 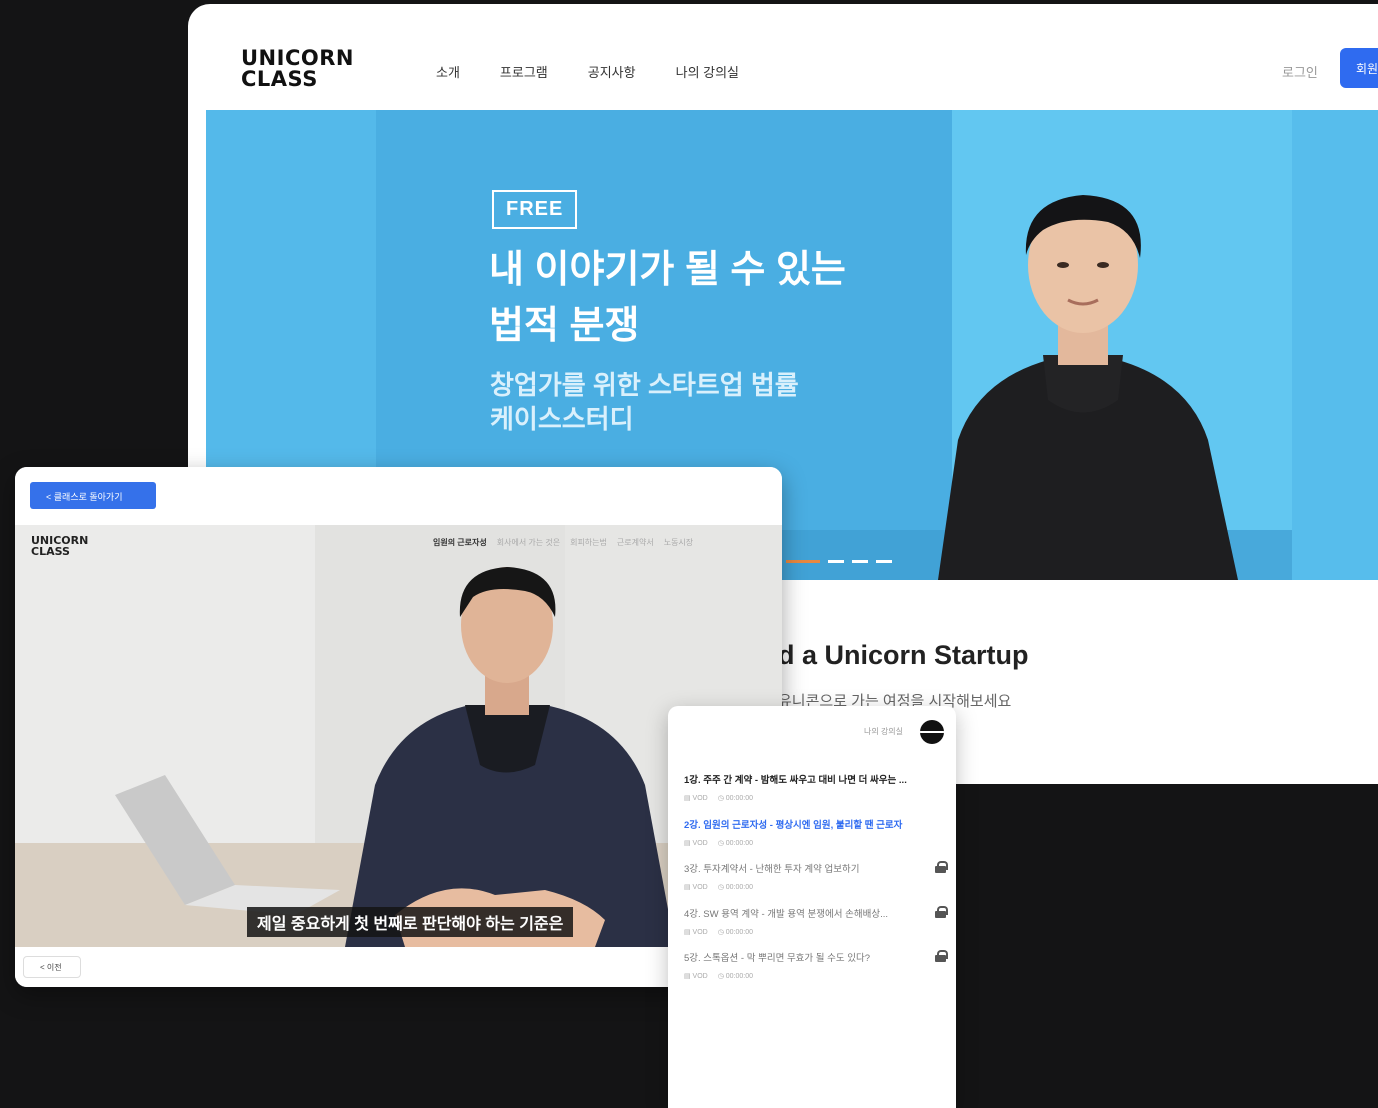 I want to click on lesson-title: 2강. 임원의 근로자성 - 평상시엔 임원, 불리할 땐 근로자, so click(x=793, y=825).